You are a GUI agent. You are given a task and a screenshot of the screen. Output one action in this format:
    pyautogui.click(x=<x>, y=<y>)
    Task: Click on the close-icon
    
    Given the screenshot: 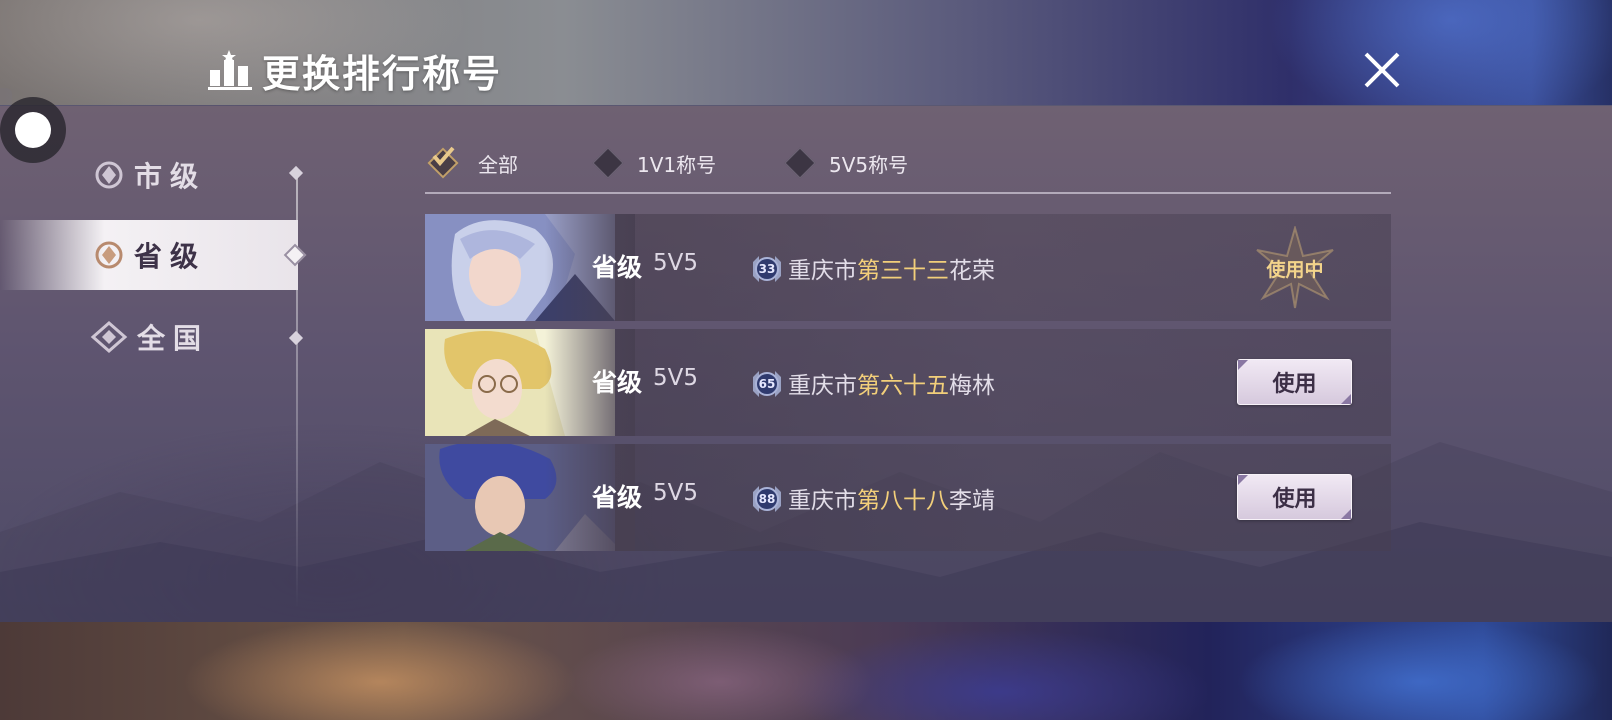 What is the action you would take?
    pyautogui.click(x=1382, y=70)
    